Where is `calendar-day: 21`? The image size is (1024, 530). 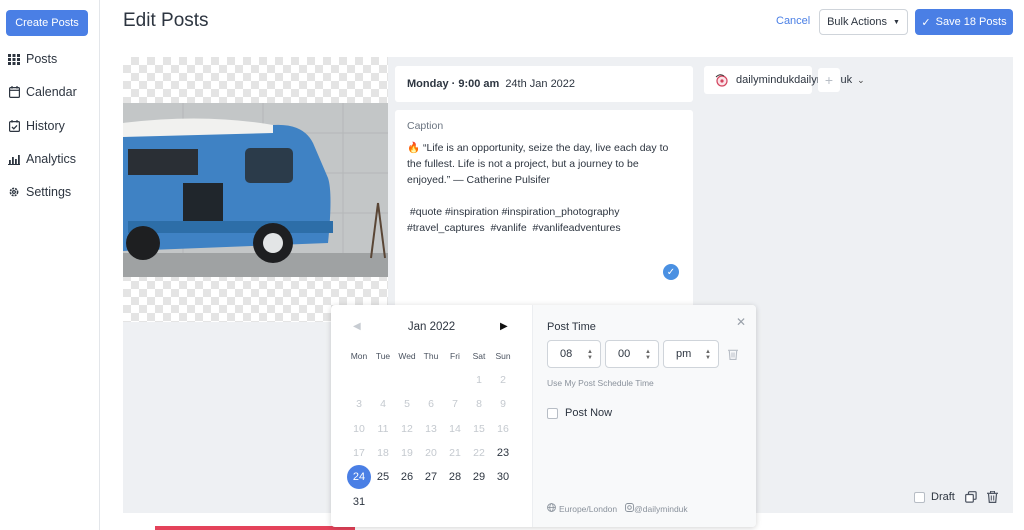
calendar-day: 21 is located at coordinates (455, 452).